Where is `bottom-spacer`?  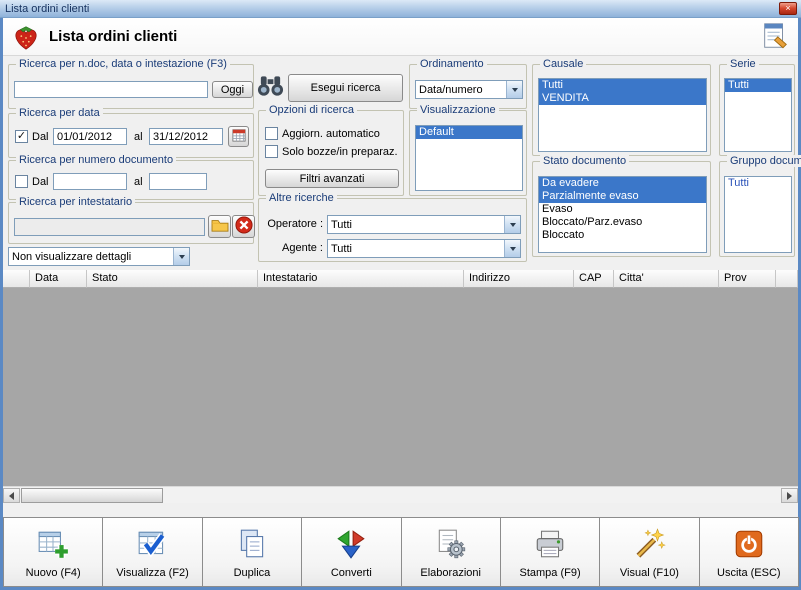
bottom-spacer is located at coordinates (400, 510).